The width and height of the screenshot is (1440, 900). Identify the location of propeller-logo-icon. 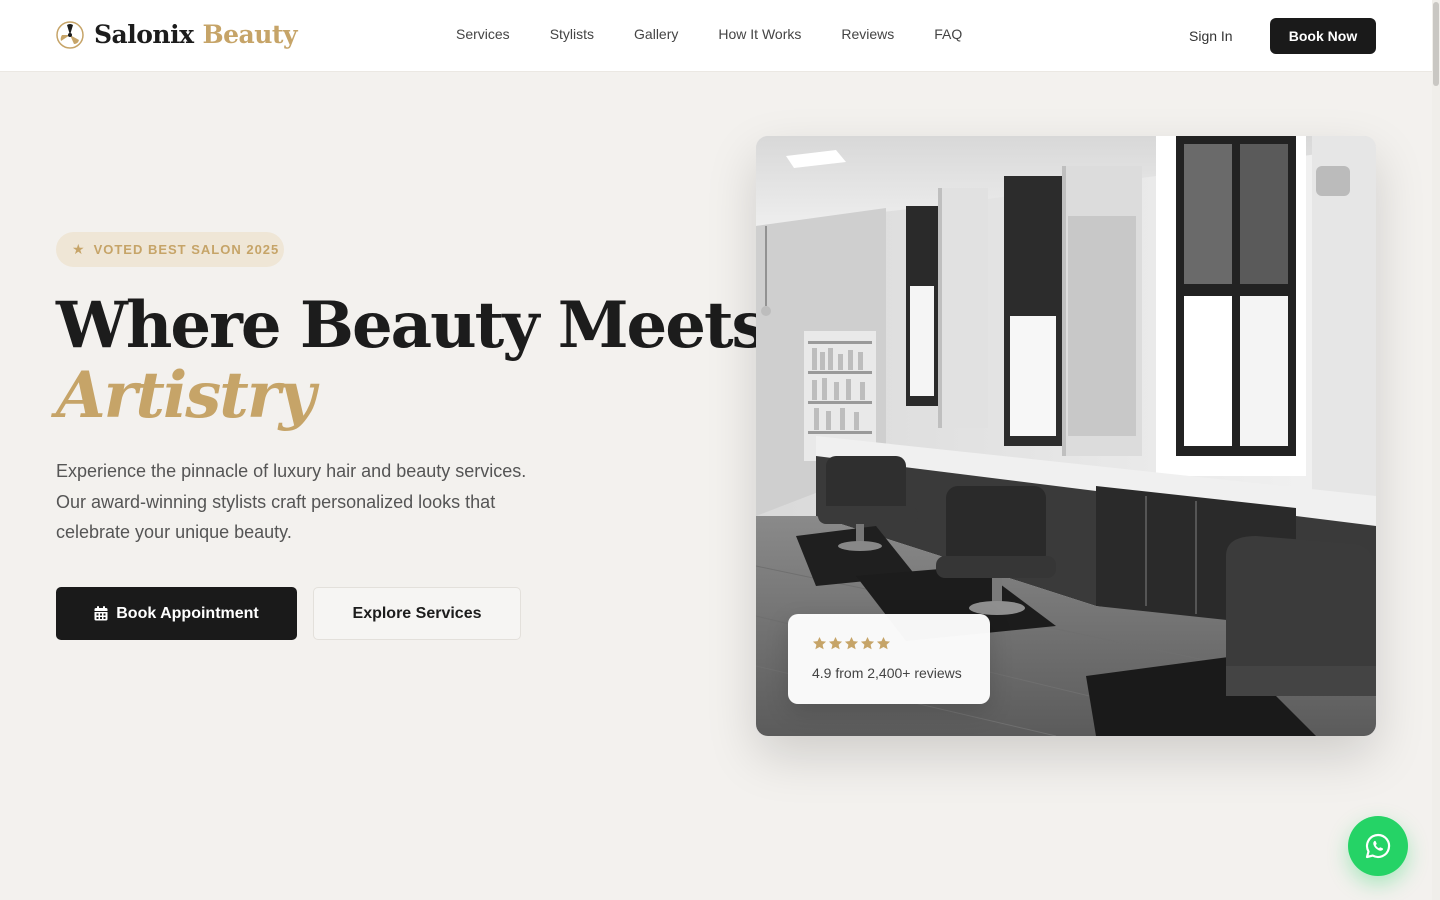
(70, 34).